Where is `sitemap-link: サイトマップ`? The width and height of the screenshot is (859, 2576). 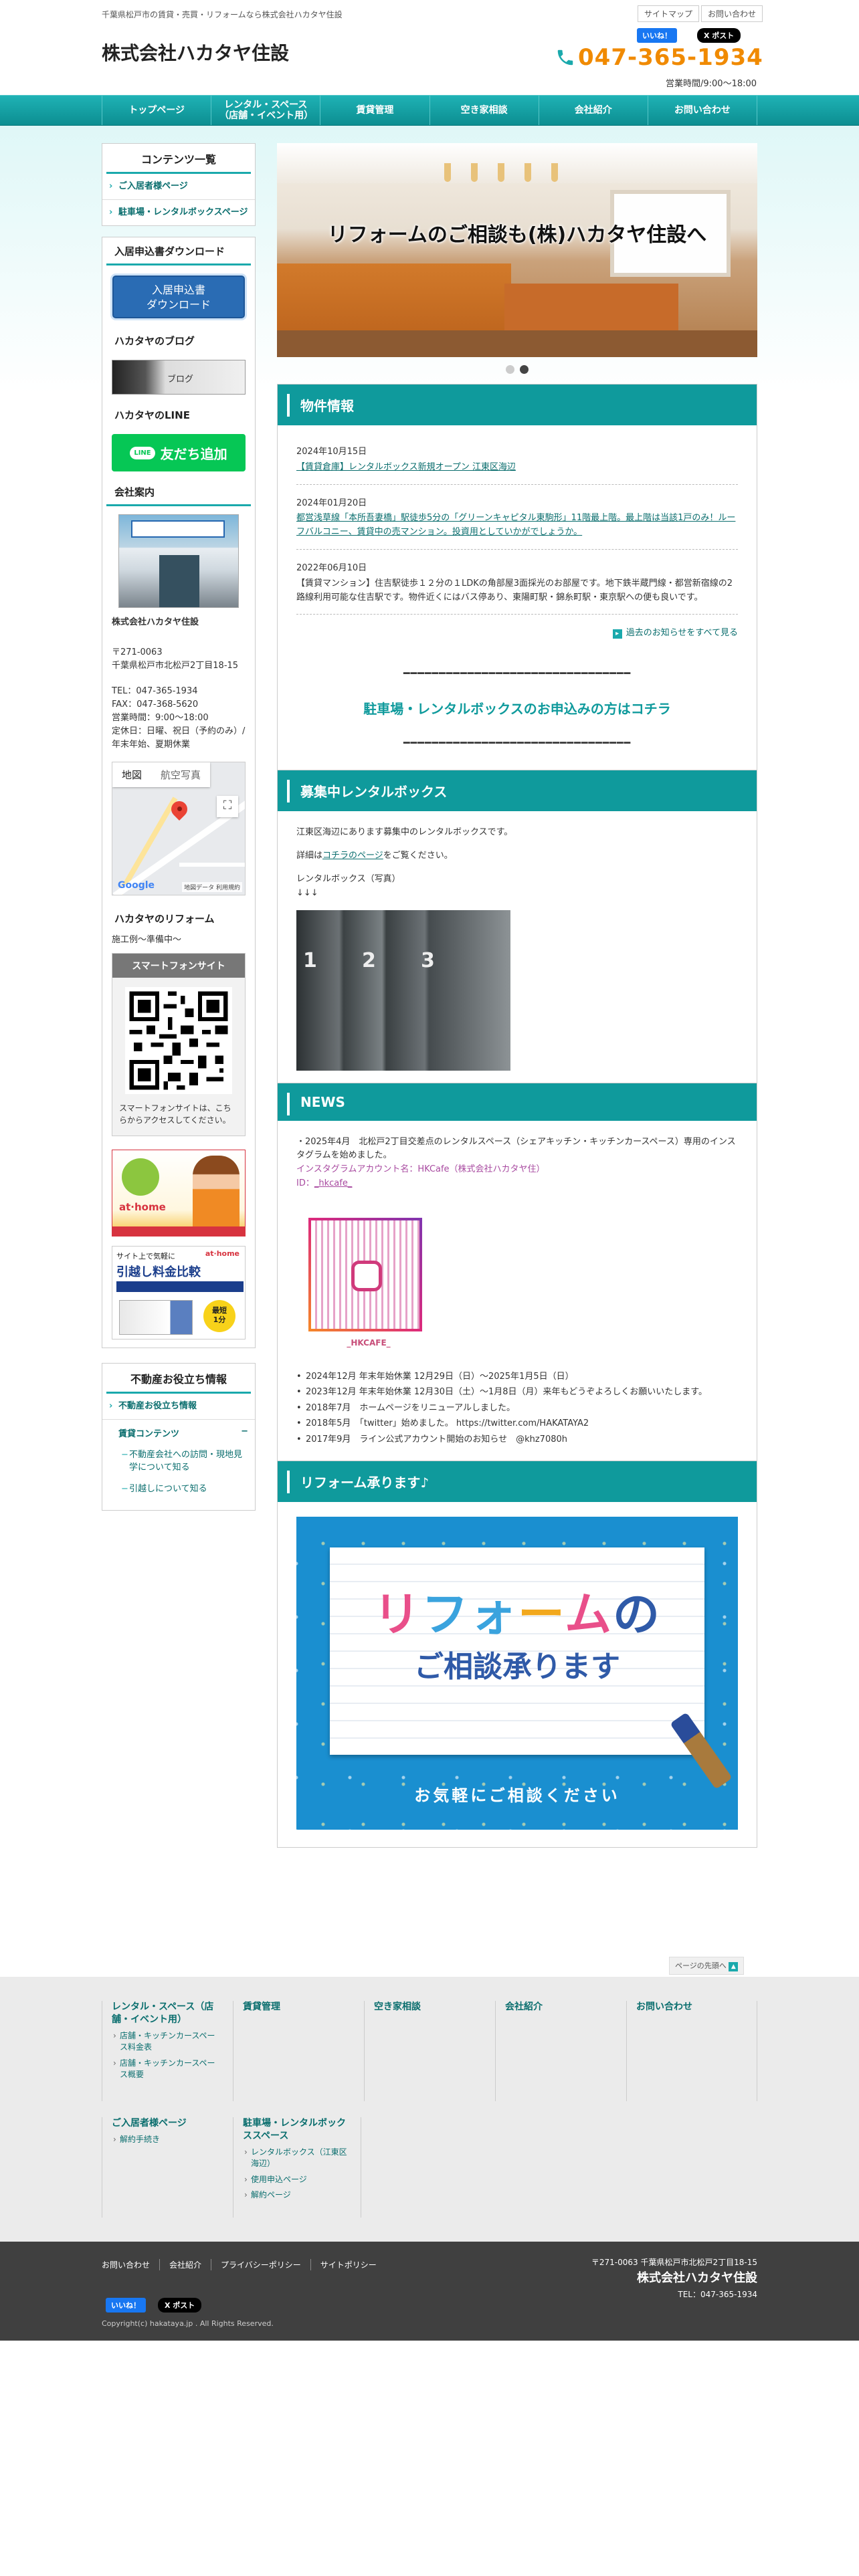
sitemap-link: サイトマップ is located at coordinates (669, 14).